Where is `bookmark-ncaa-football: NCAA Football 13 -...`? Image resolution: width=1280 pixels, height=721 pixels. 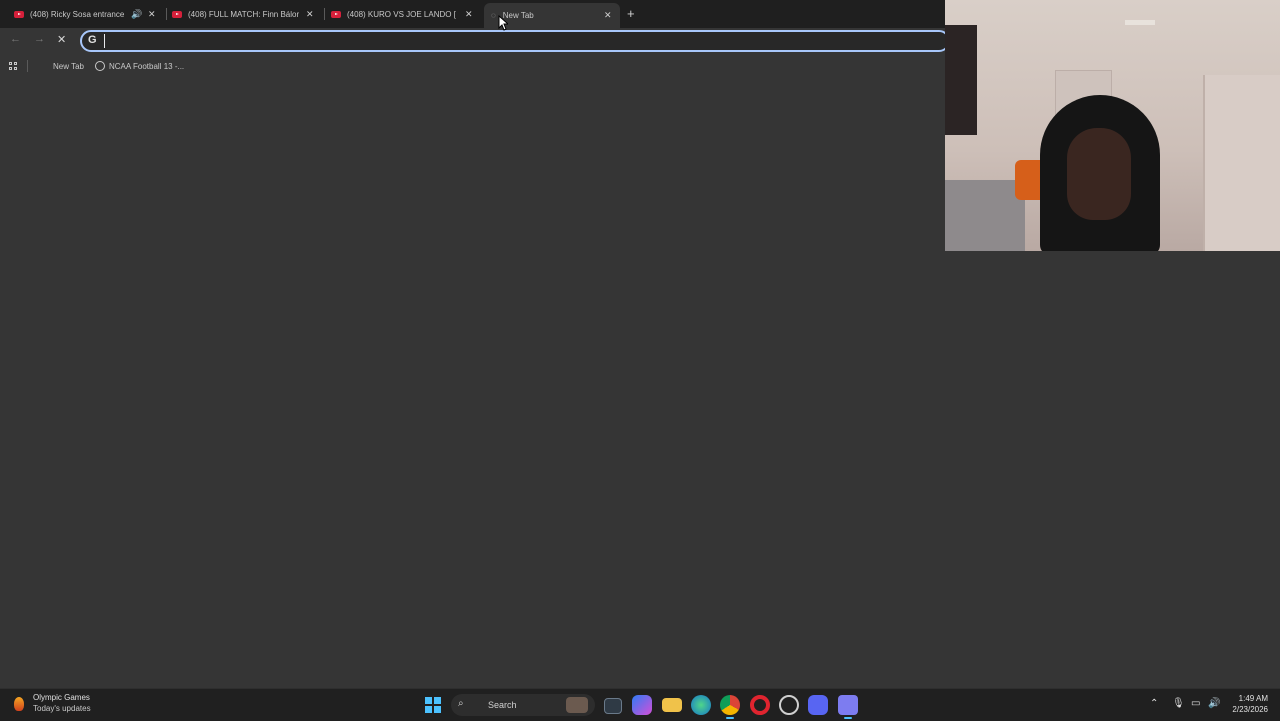 bookmark-ncaa-football: NCAA Football 13 -... is located at coordinates (146, 66).